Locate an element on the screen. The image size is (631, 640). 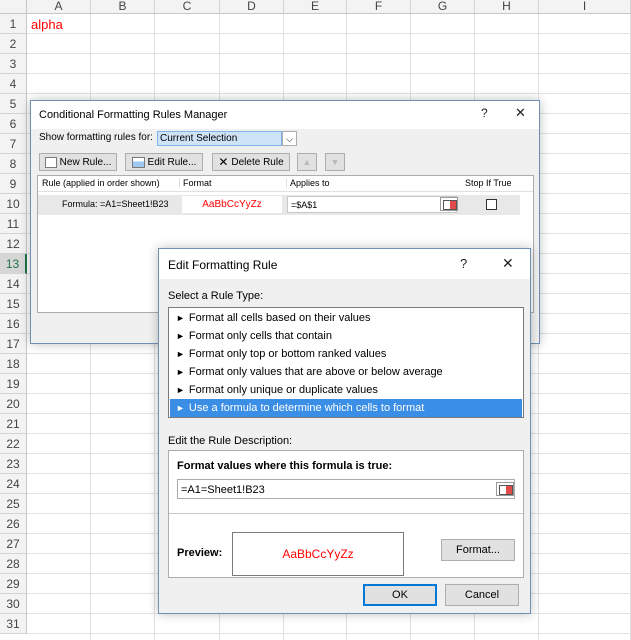
row-header-5: 5 is located at coordinates (13, 104).